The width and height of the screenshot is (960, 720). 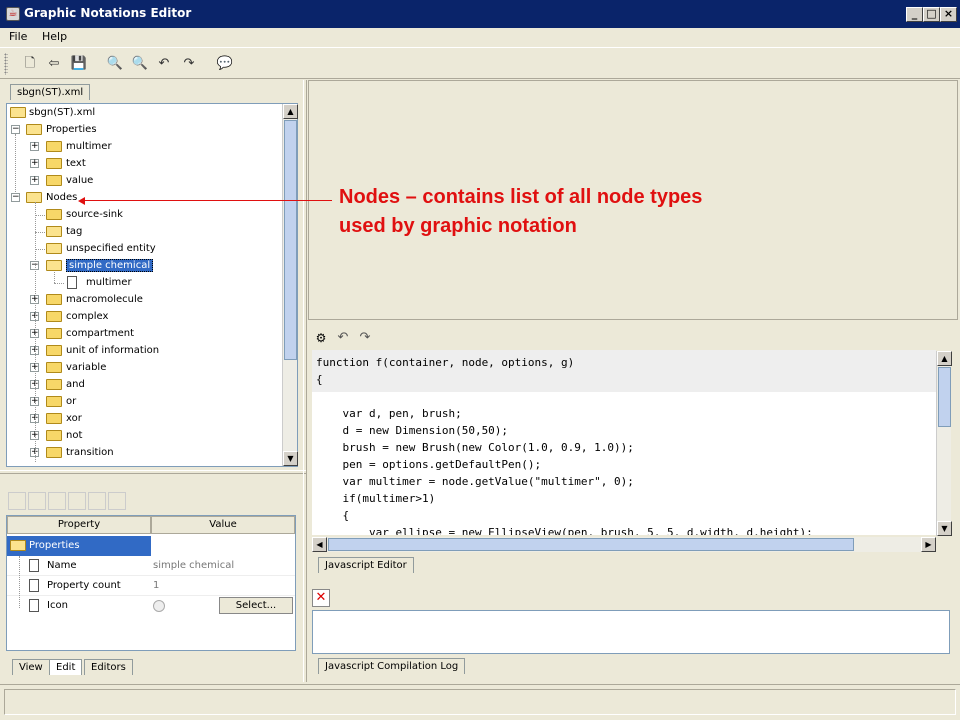 I want to click on tab-editors: Editors, so click(x=108, y=667).